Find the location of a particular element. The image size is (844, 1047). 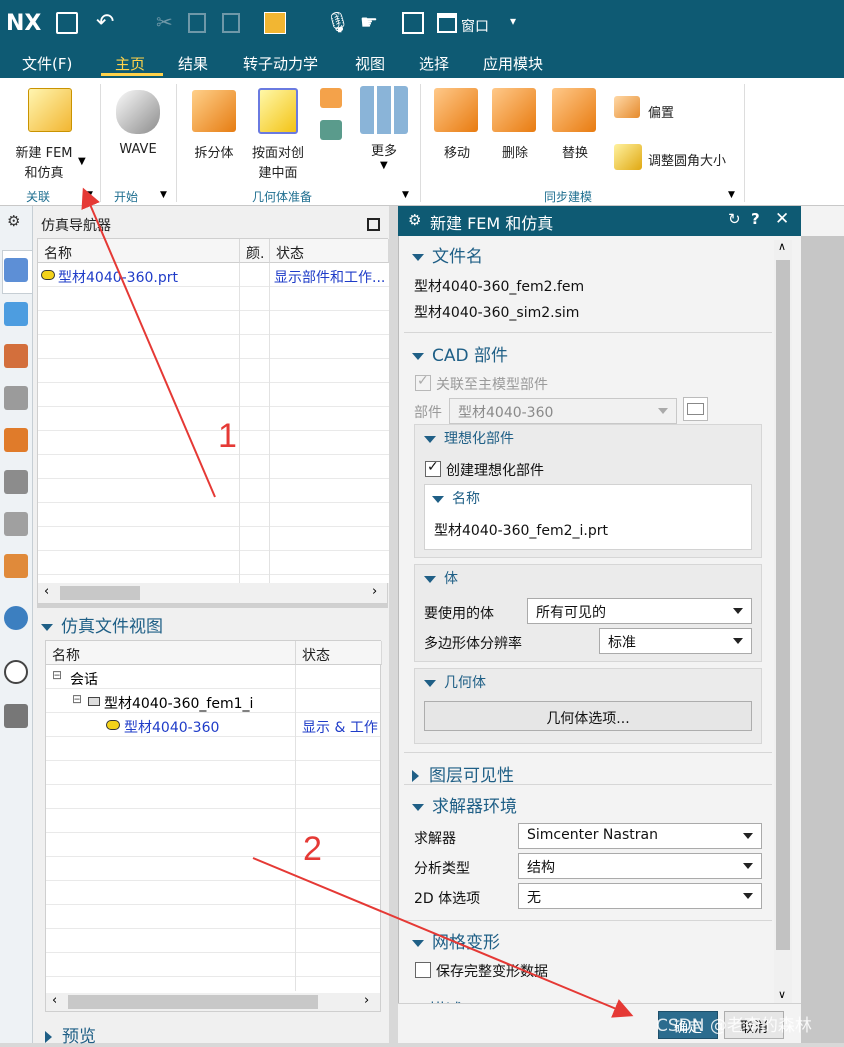

annotation-number-1: 1 is located at coordinates (227, 436).